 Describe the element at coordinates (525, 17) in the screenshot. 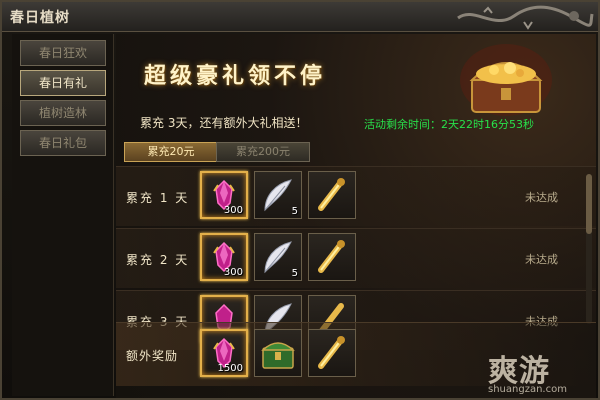

I see `dragon-ornament-icon` at that location.